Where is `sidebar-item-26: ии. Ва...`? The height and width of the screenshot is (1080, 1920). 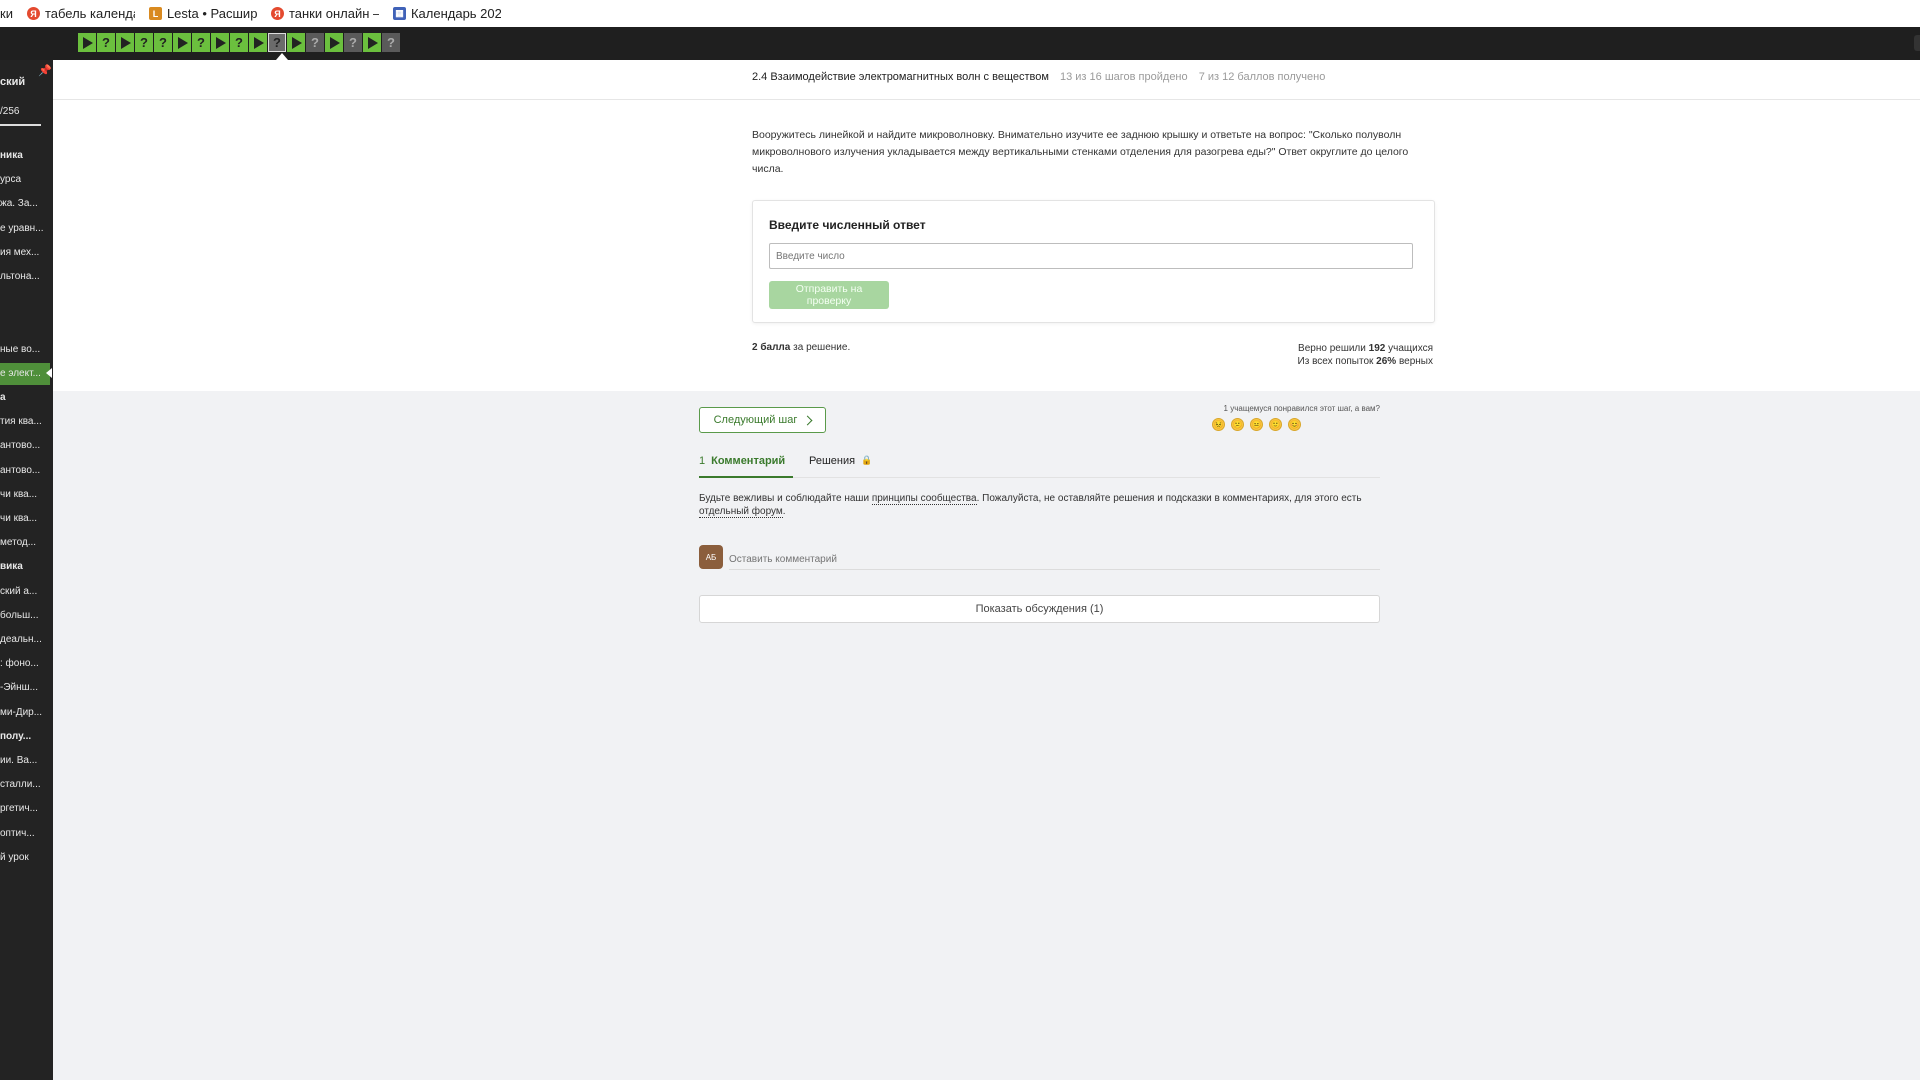
sidebar-item-26: ии. Ва... is located at coordinates (26, 760).